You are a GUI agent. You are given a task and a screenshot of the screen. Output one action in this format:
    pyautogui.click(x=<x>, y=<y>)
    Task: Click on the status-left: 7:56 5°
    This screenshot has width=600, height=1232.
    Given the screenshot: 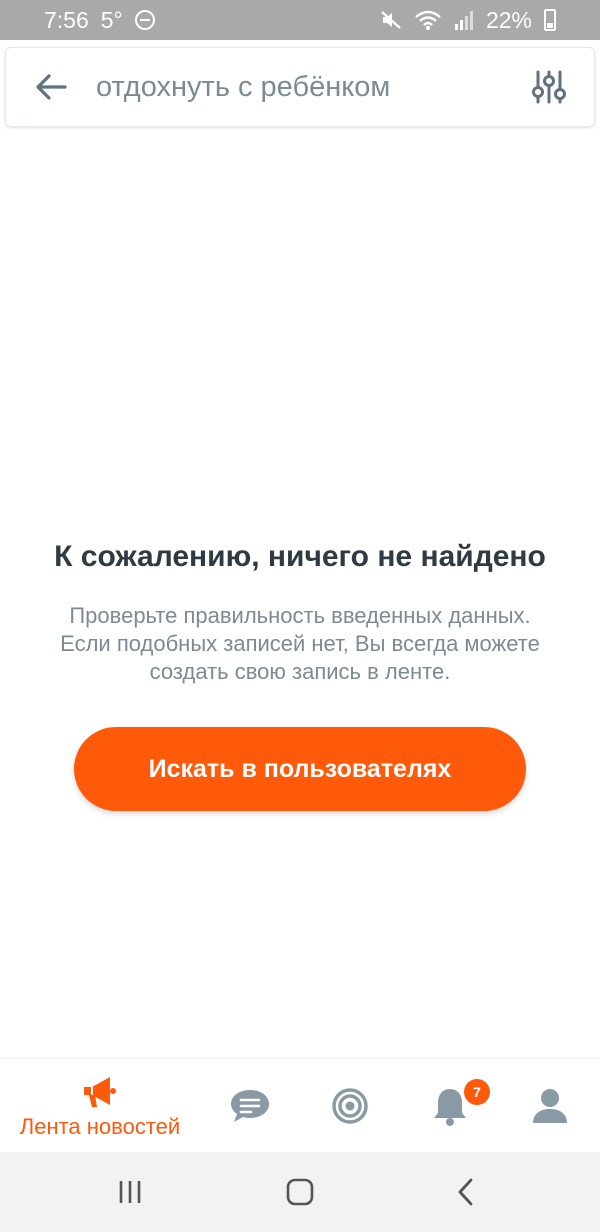 What is the action you would take?
    pyautogui.click(x=99, y=20)
    